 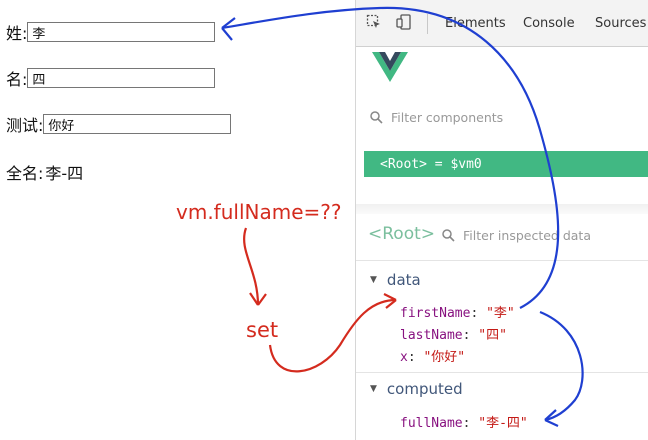 I want to click on toolbar-divider, so click(x=427, y=24).